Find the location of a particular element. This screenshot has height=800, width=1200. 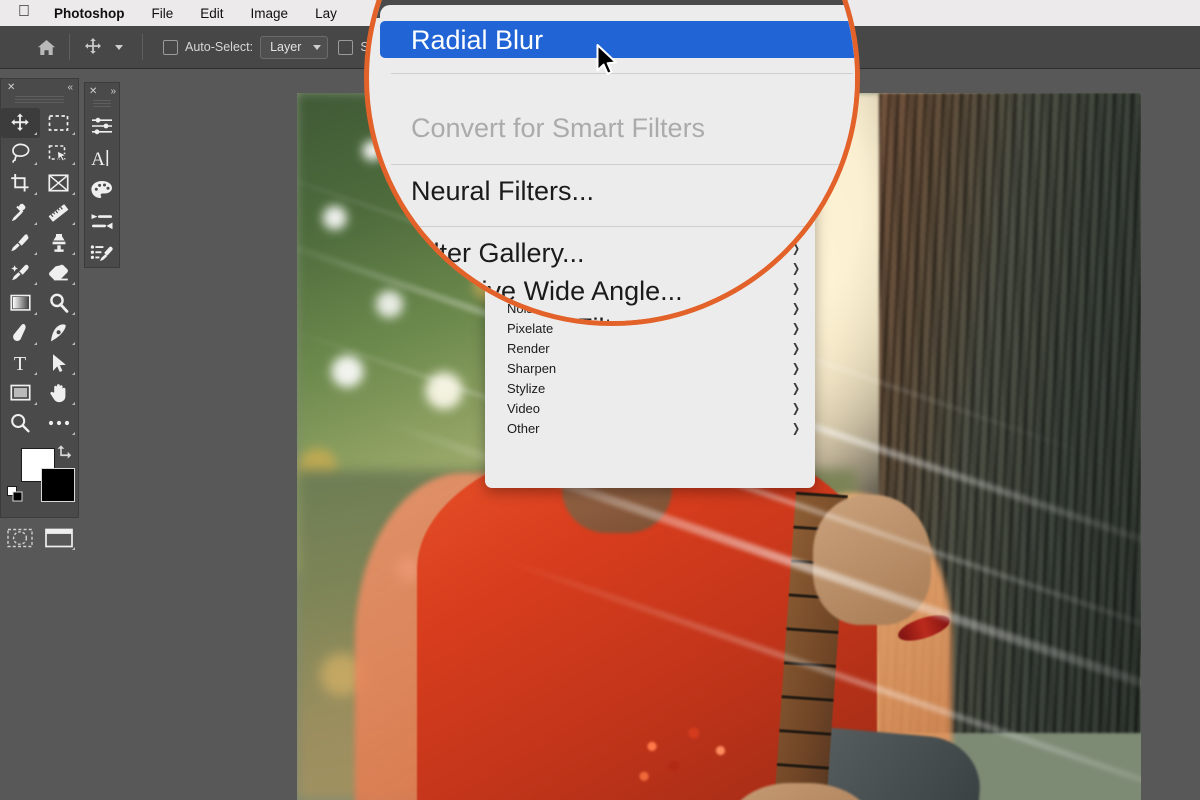

tool-type-tool: T is located at coordinates (20, 363).